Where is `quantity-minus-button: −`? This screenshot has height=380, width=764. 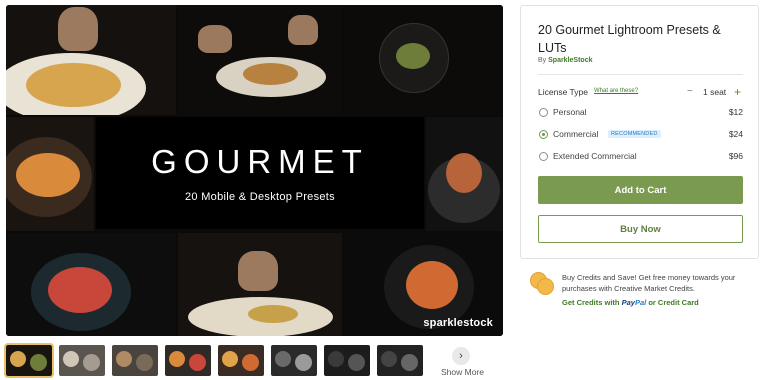 quantity-minus-button: − is located at coordinates (690, 91).